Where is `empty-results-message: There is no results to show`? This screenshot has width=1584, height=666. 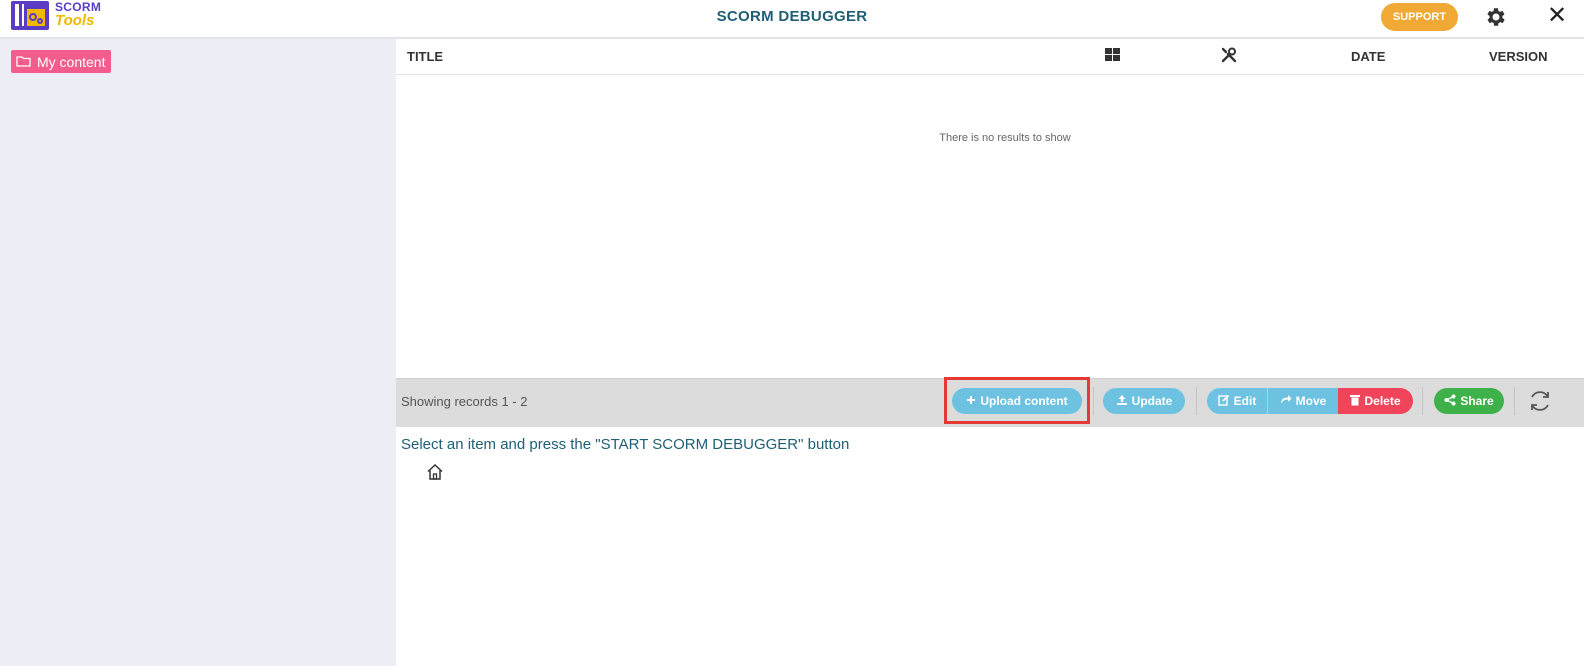
empty-results-message: There is no results to show is located at coordinates (1005, 138).